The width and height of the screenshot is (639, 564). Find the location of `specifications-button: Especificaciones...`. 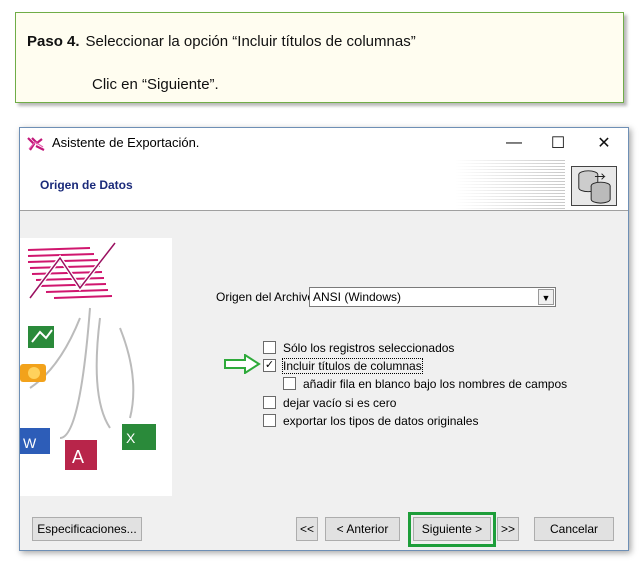

specifications-button: Especificaciones... is located at coordinates (87, 529).